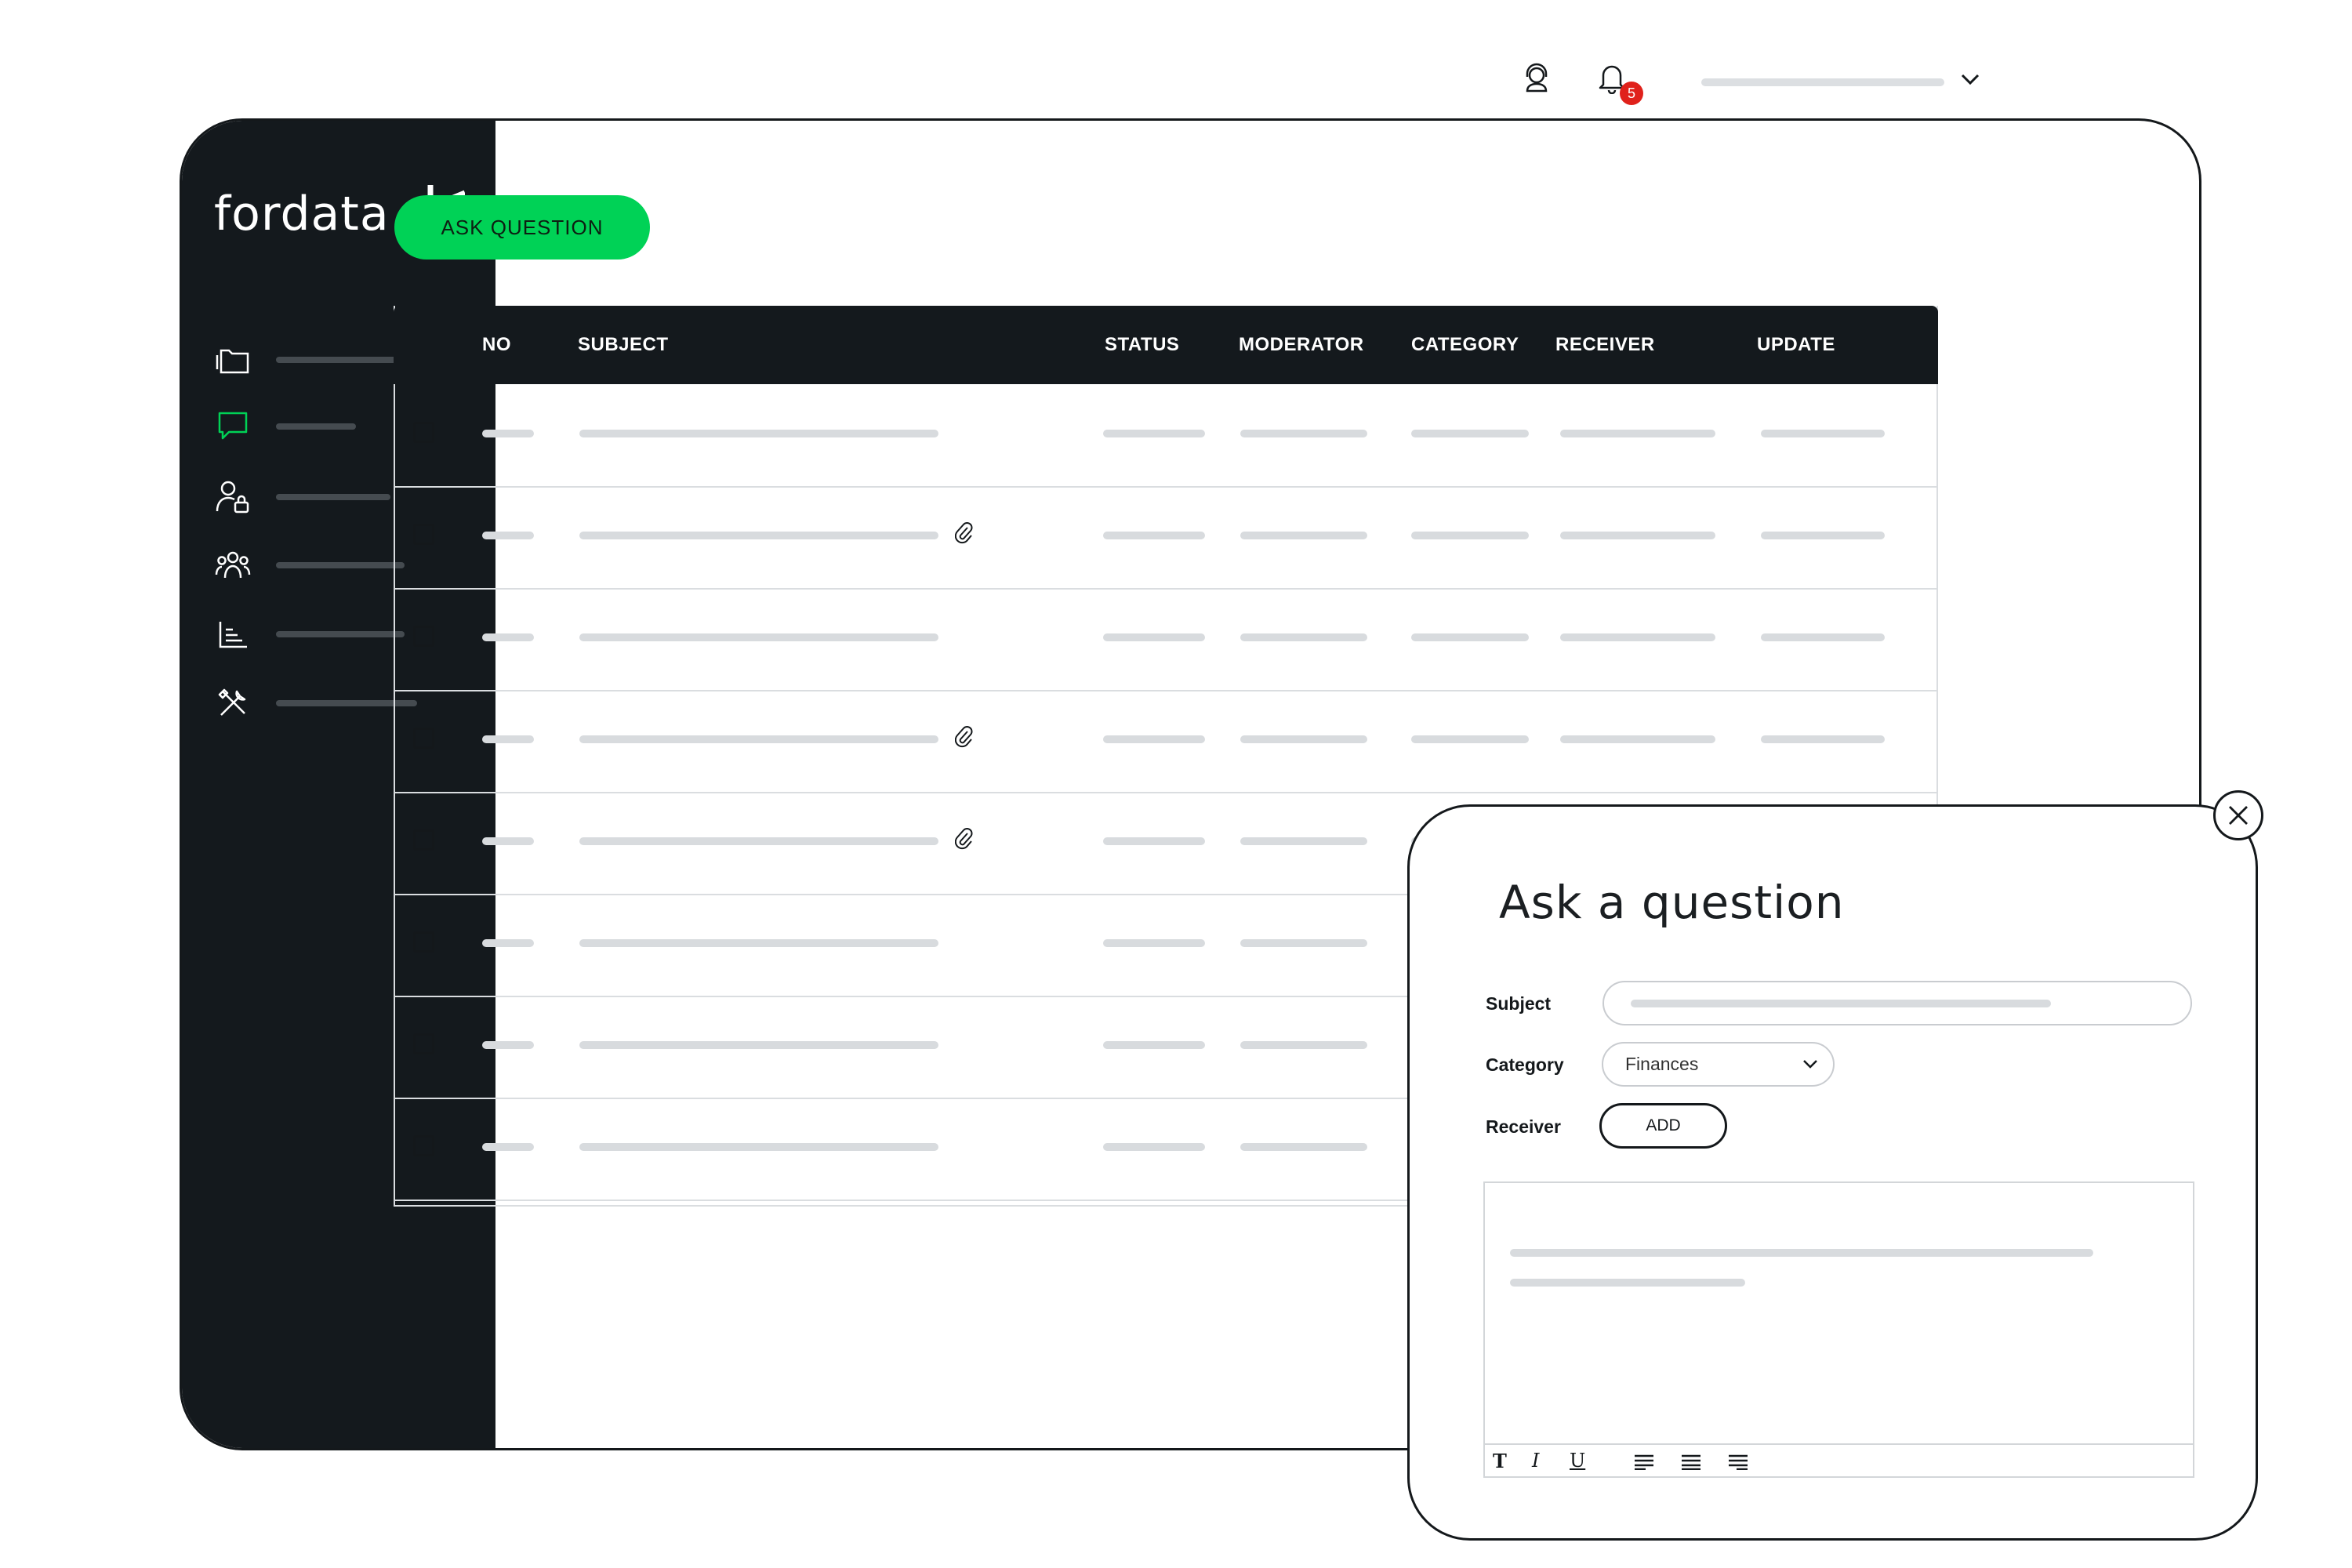 The width and height of the screenshot is (2352, 1568). Describe the element at coordinates (1719, 1064) in the screenshot. I see `category-select: Finances` at that location.